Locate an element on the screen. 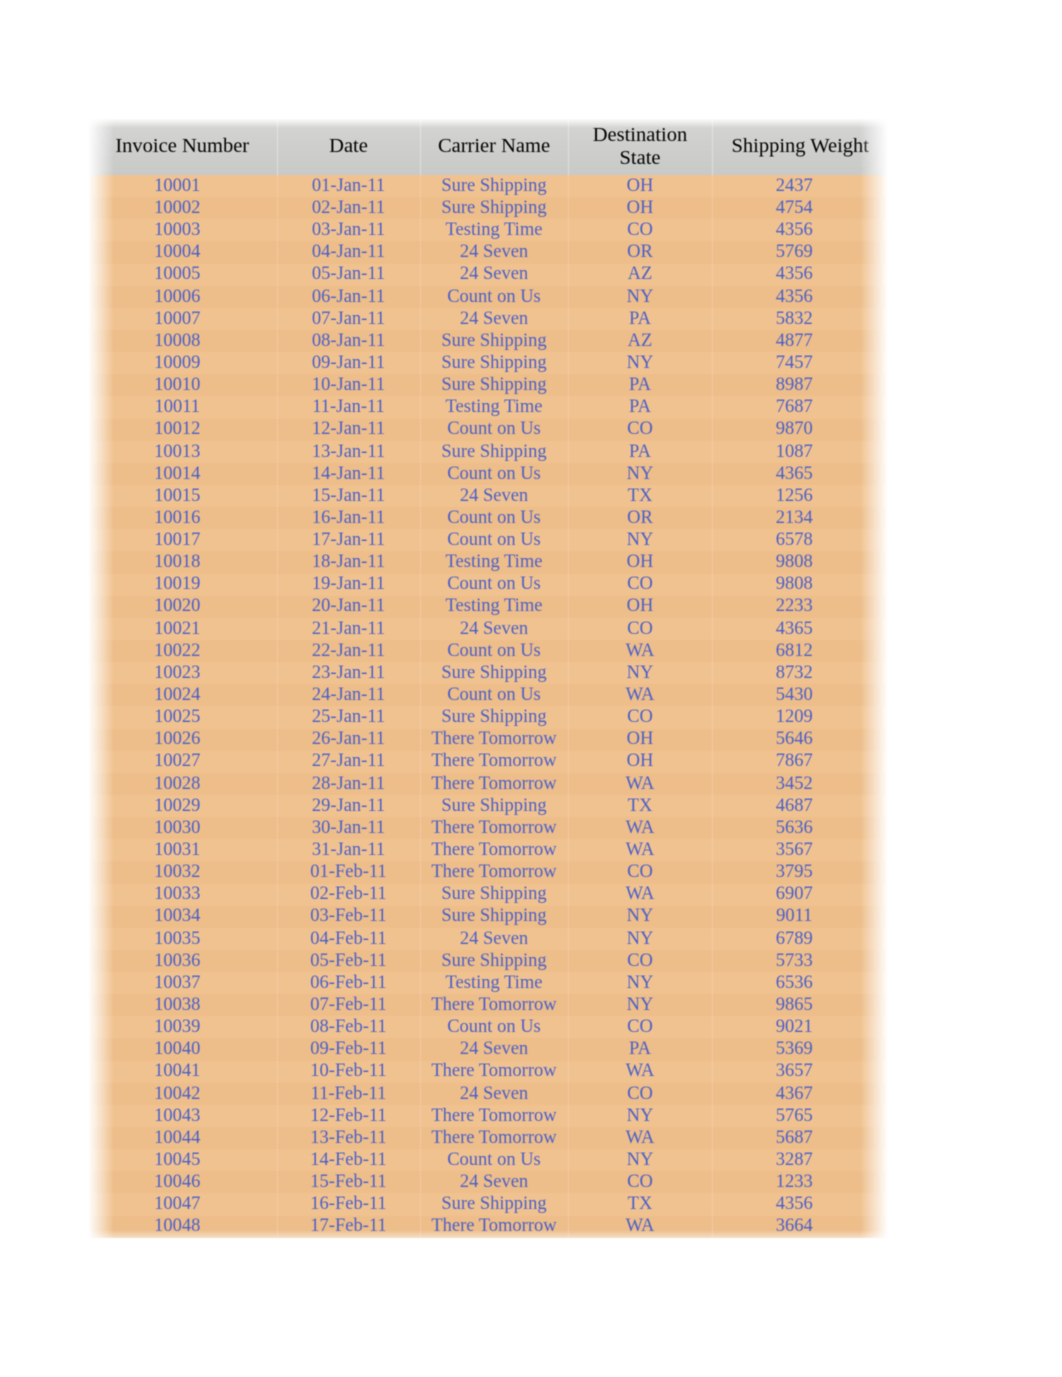 This screenshot has height=1377, width=1062. cell-invoice_number: 10040 is located at coordinates (183, 1049).